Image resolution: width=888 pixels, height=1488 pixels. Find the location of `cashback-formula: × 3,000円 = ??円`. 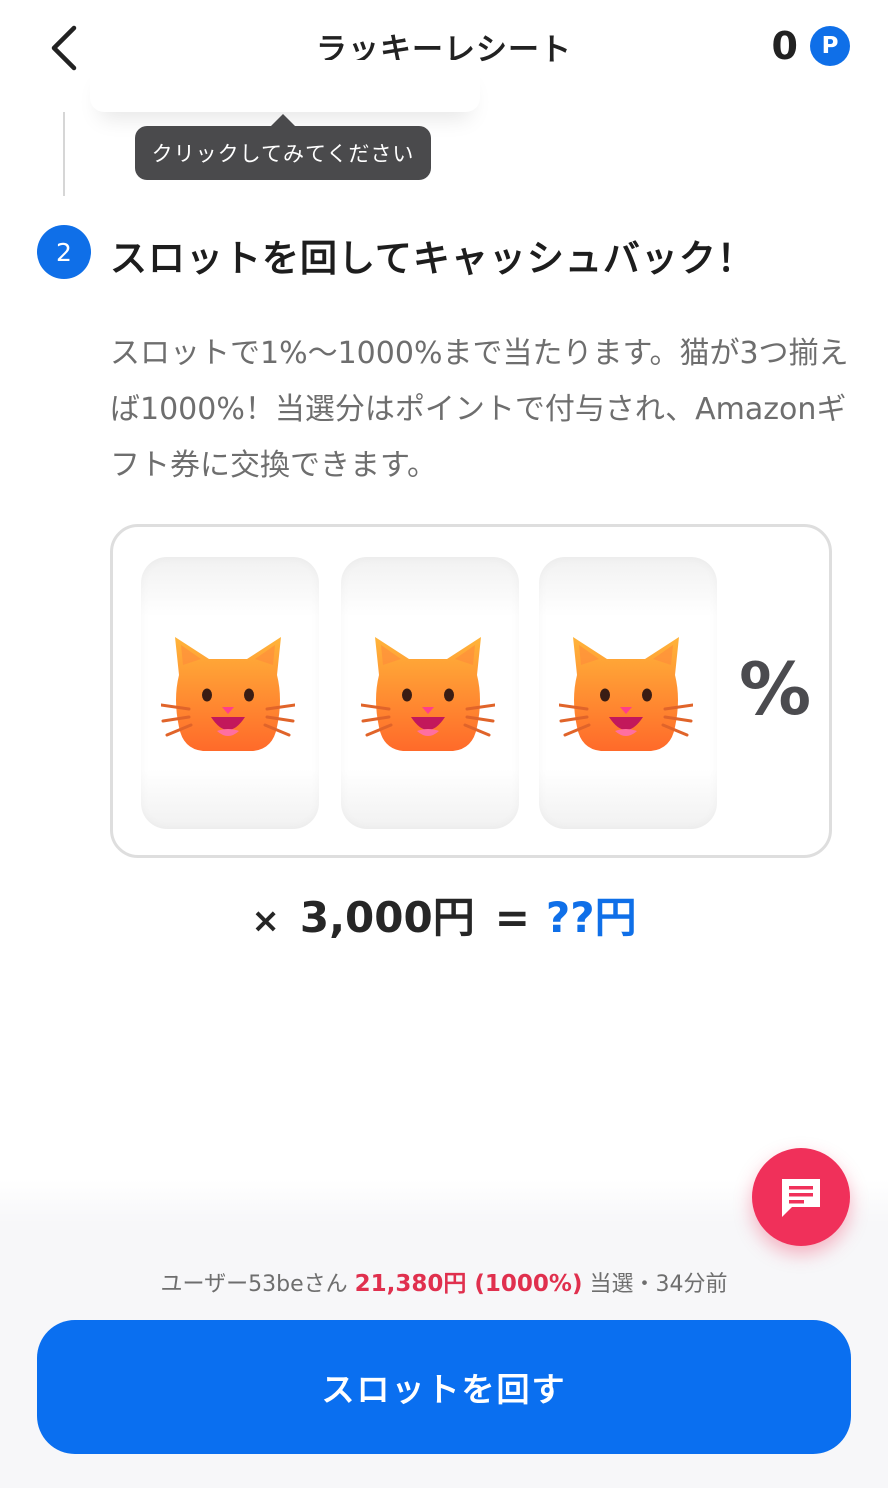

cashback-formula: × 3,000円 = ??円 is located at coordinates (444, 914).